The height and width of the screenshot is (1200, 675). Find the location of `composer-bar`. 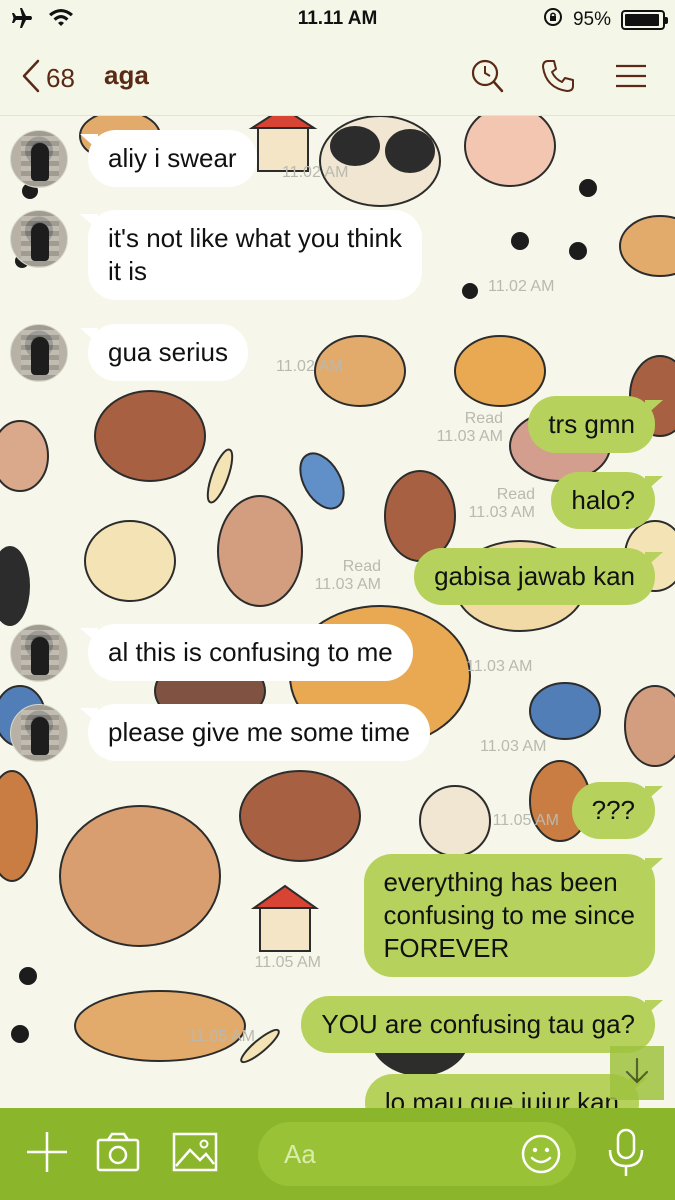

composer-bar is located at coordinates (337, 1154).